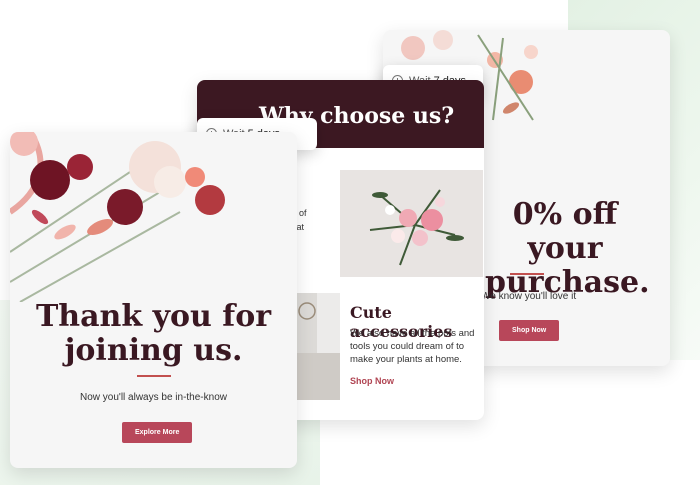 The width and height of the screenshot is (700, 485). What do you see at coordinates (153, 397) in the screenshot?
I see `welcome-subtitle: Now you'll always be in-the-know` at bounding box center [153, 397].